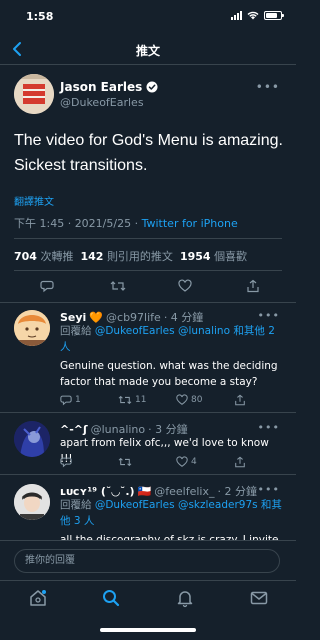 This screenshot has width=320, height=640. I want to click on translate-link: 翻譯推文, so click(34, 200).